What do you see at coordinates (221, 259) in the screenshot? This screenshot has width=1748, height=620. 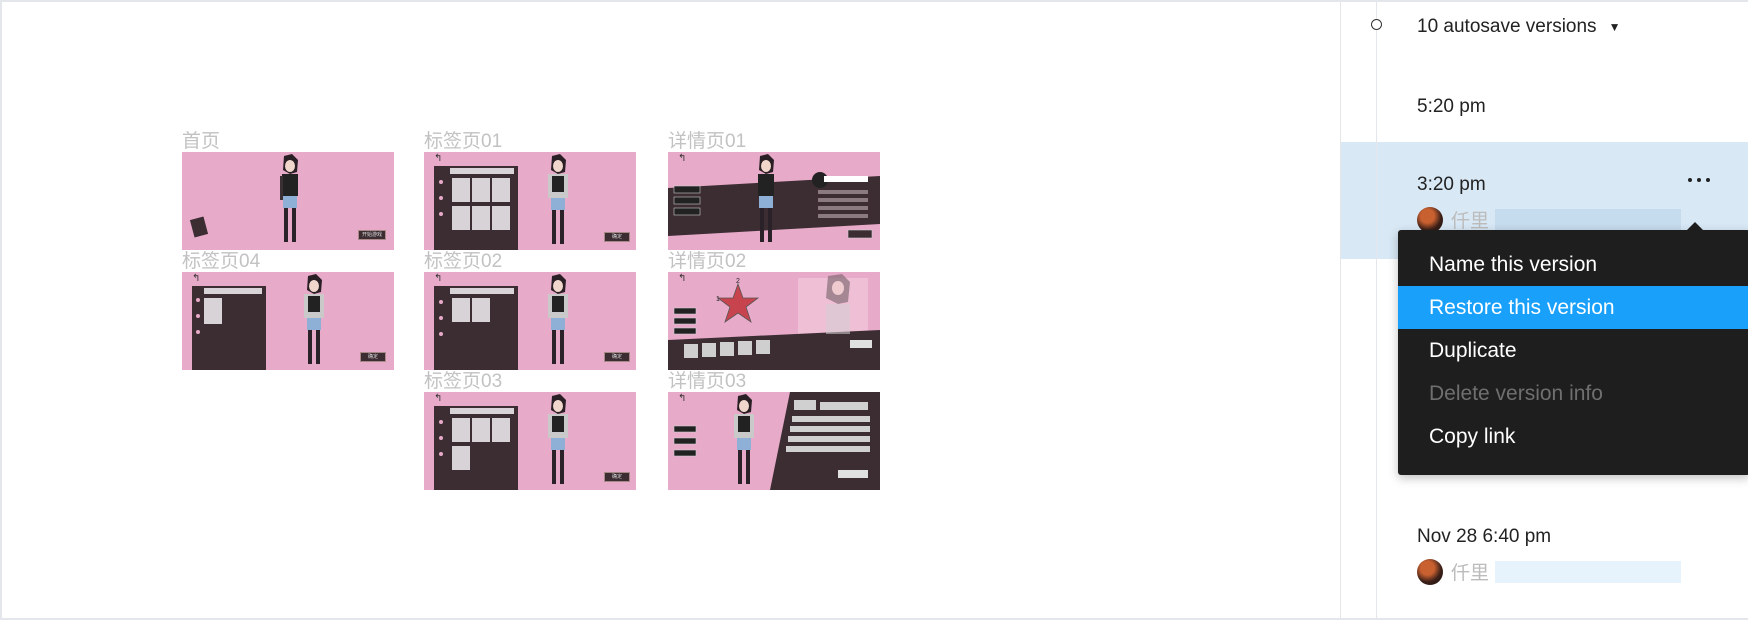 I see `frame-label: 标签页04` at bounding box center [221, 259].